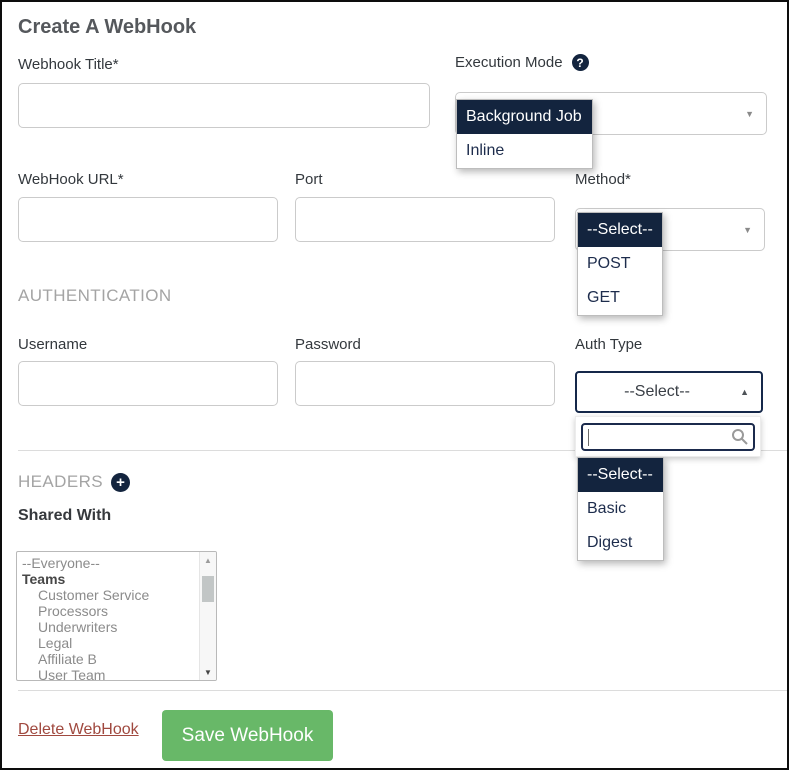 Image resolution: width=789 pixels, height=770 pixels. I want to click on scroll-down-button: ▼, so click(208, 672).